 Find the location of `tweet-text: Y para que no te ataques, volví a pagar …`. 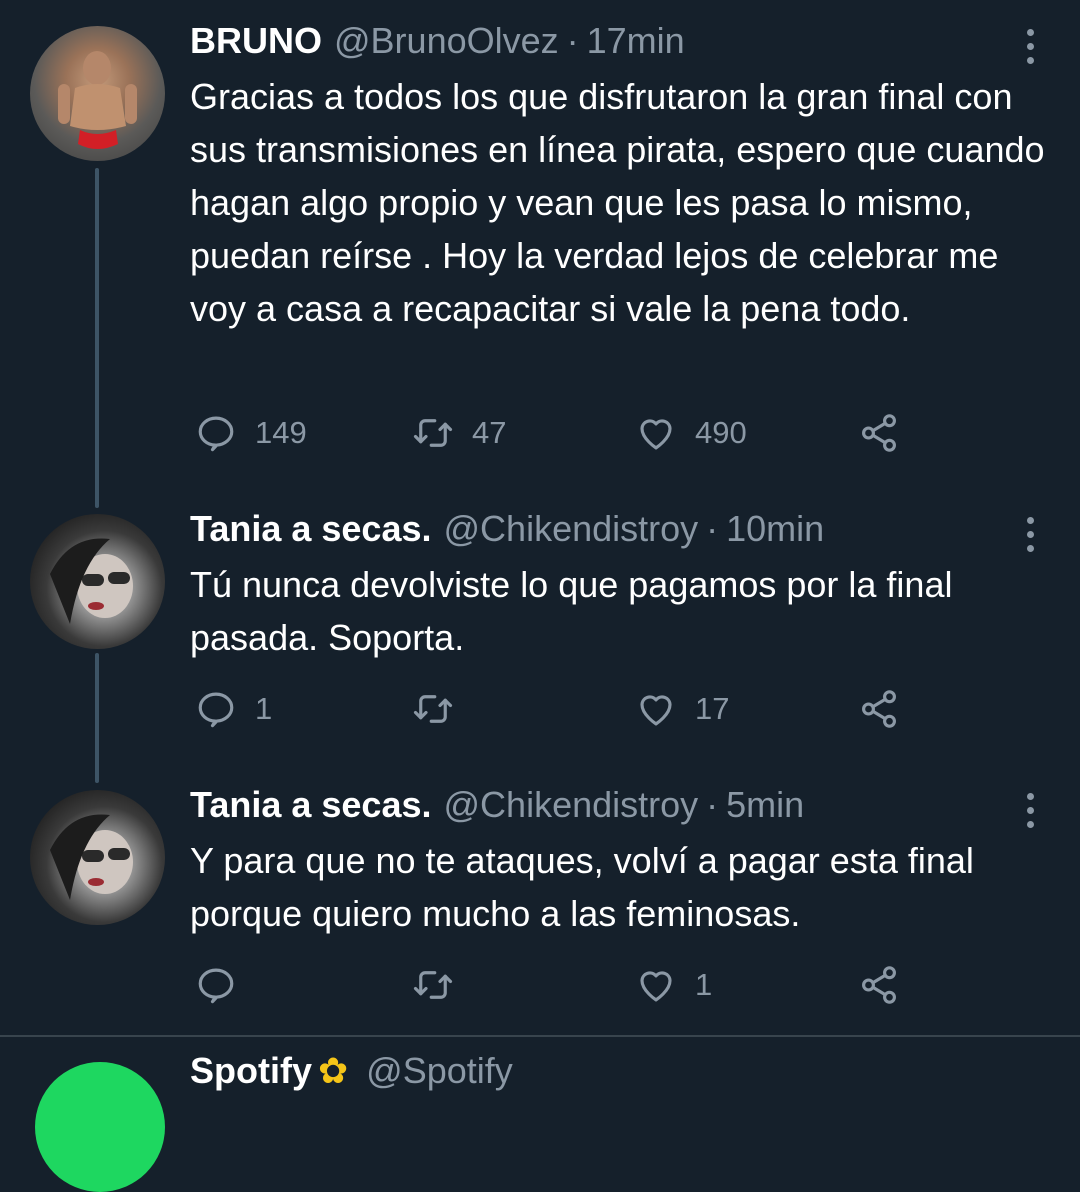

tweet-text: Y para que no te ataques, volví a pagar … is located at coordinates (582, 887).